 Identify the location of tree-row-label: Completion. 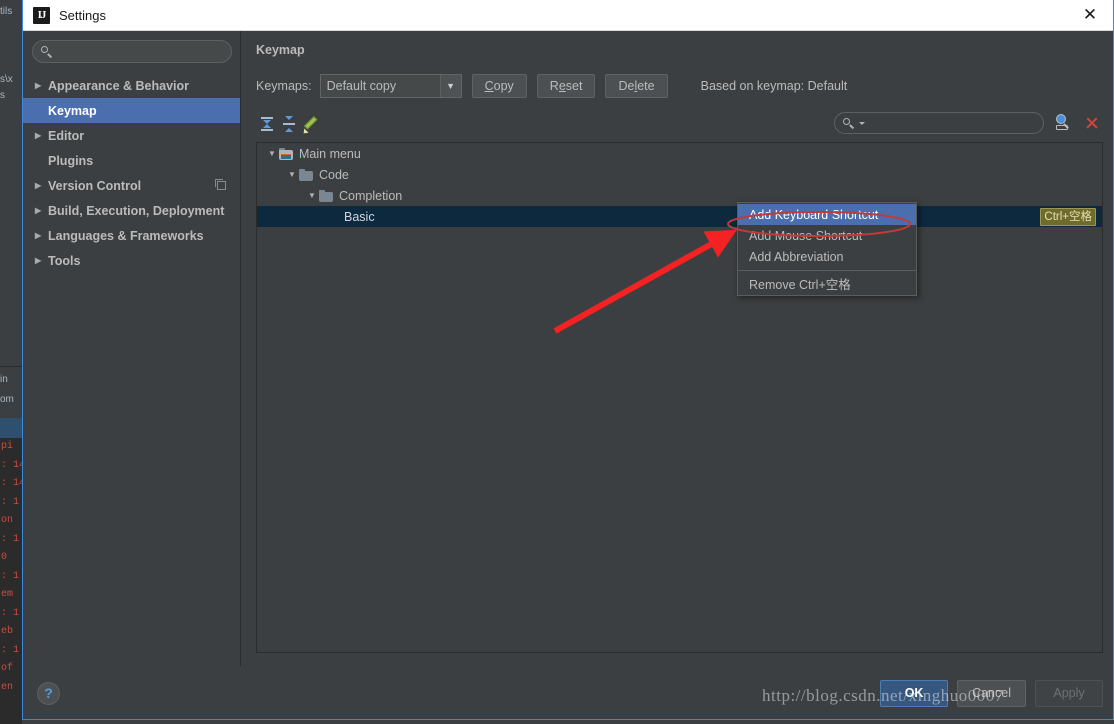
(371, 195).